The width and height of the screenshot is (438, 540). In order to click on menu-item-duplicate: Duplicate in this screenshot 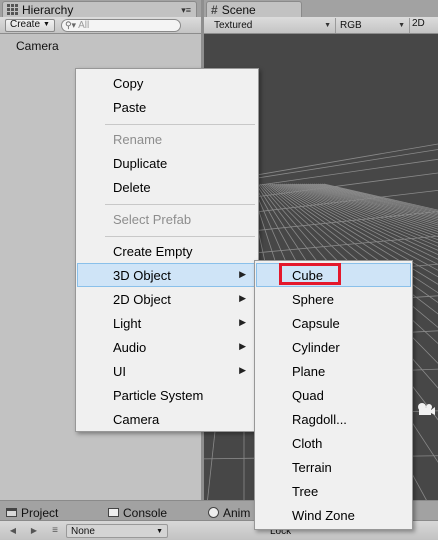, I will do `click(167, 163)`.